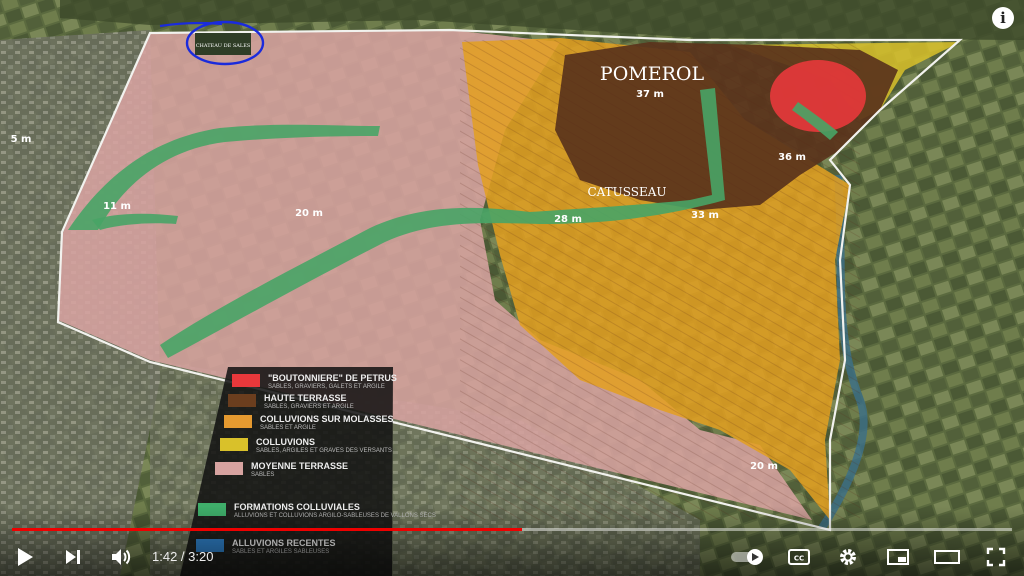  What do you see at coordinates (652, 74) in the screenshot?
I see `place-label-pomerol: POMEROL` at bounding box center [652, 74].